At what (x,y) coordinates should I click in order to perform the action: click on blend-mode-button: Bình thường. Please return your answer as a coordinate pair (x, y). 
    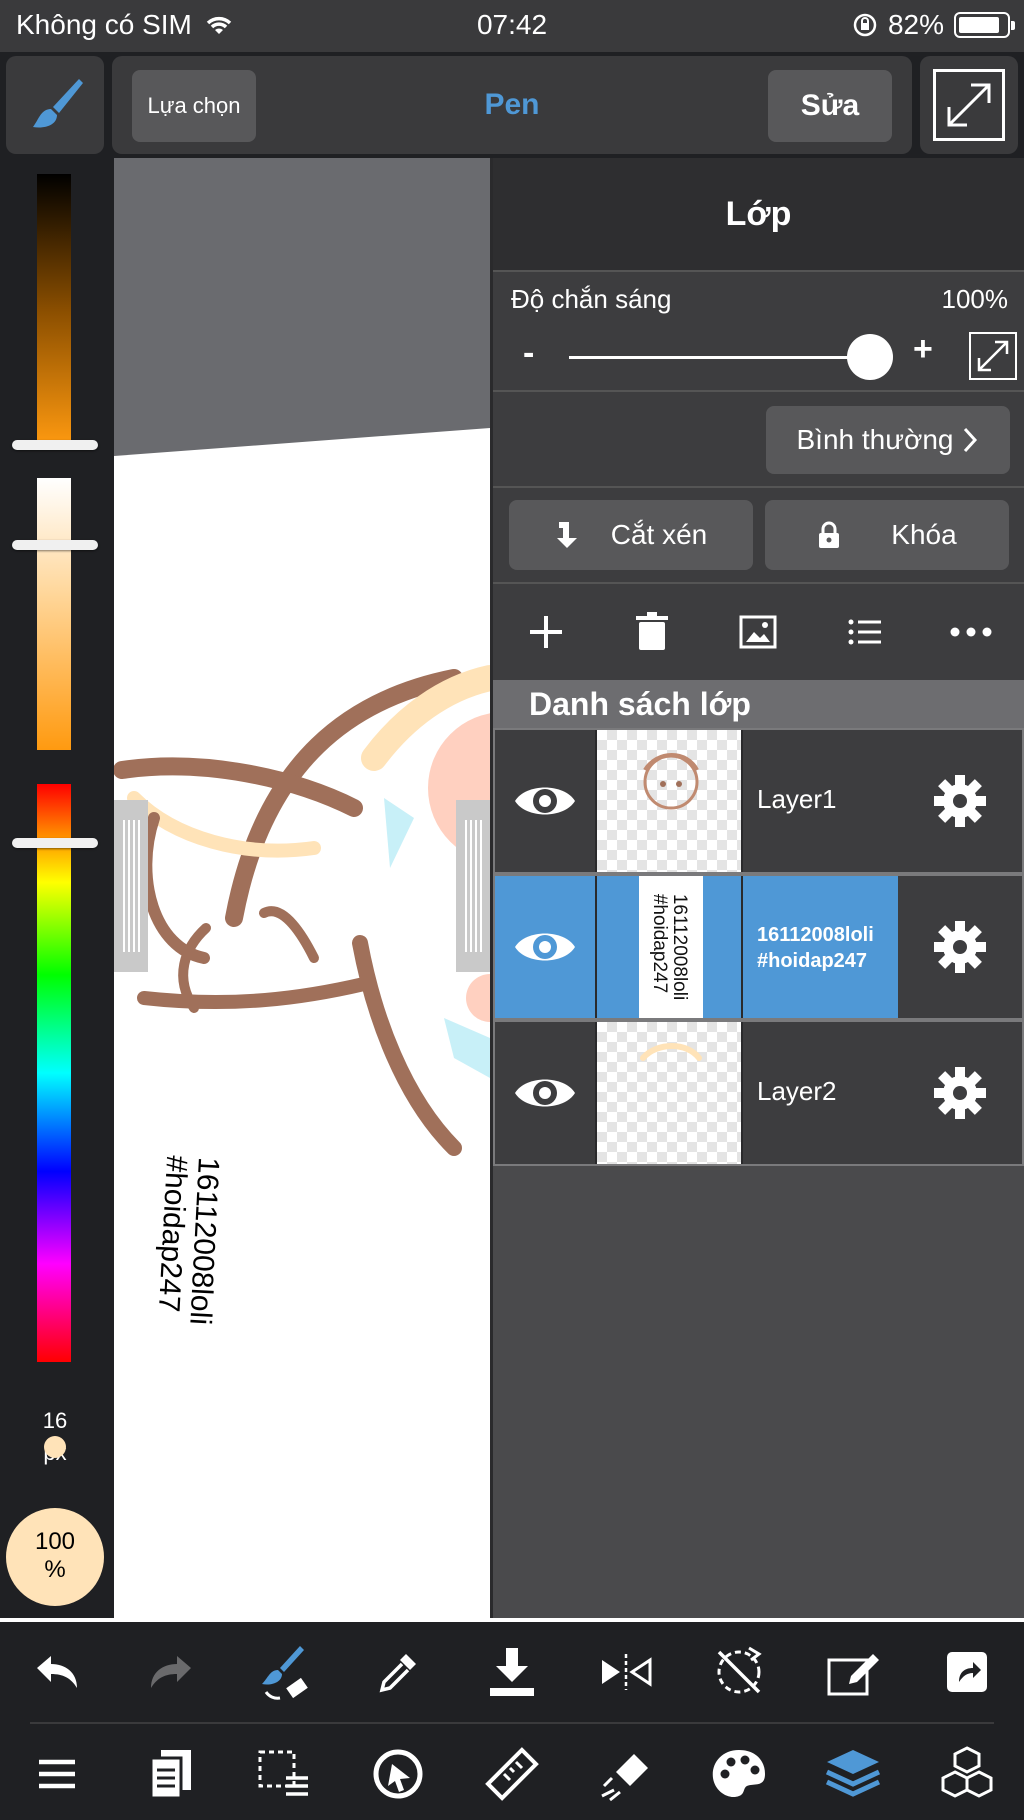
    Looking at the image, I should click on (888, 440).